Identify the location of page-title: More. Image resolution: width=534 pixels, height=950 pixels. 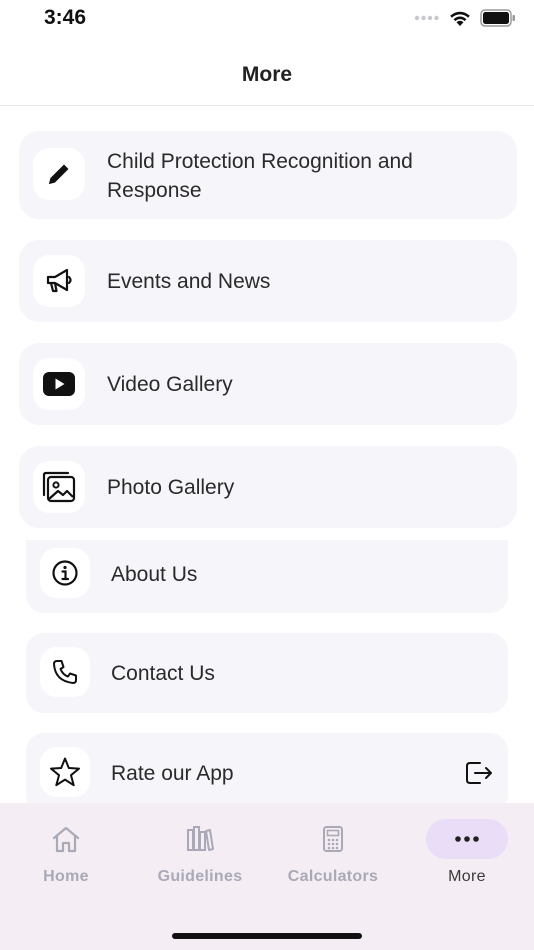
(267, 74).